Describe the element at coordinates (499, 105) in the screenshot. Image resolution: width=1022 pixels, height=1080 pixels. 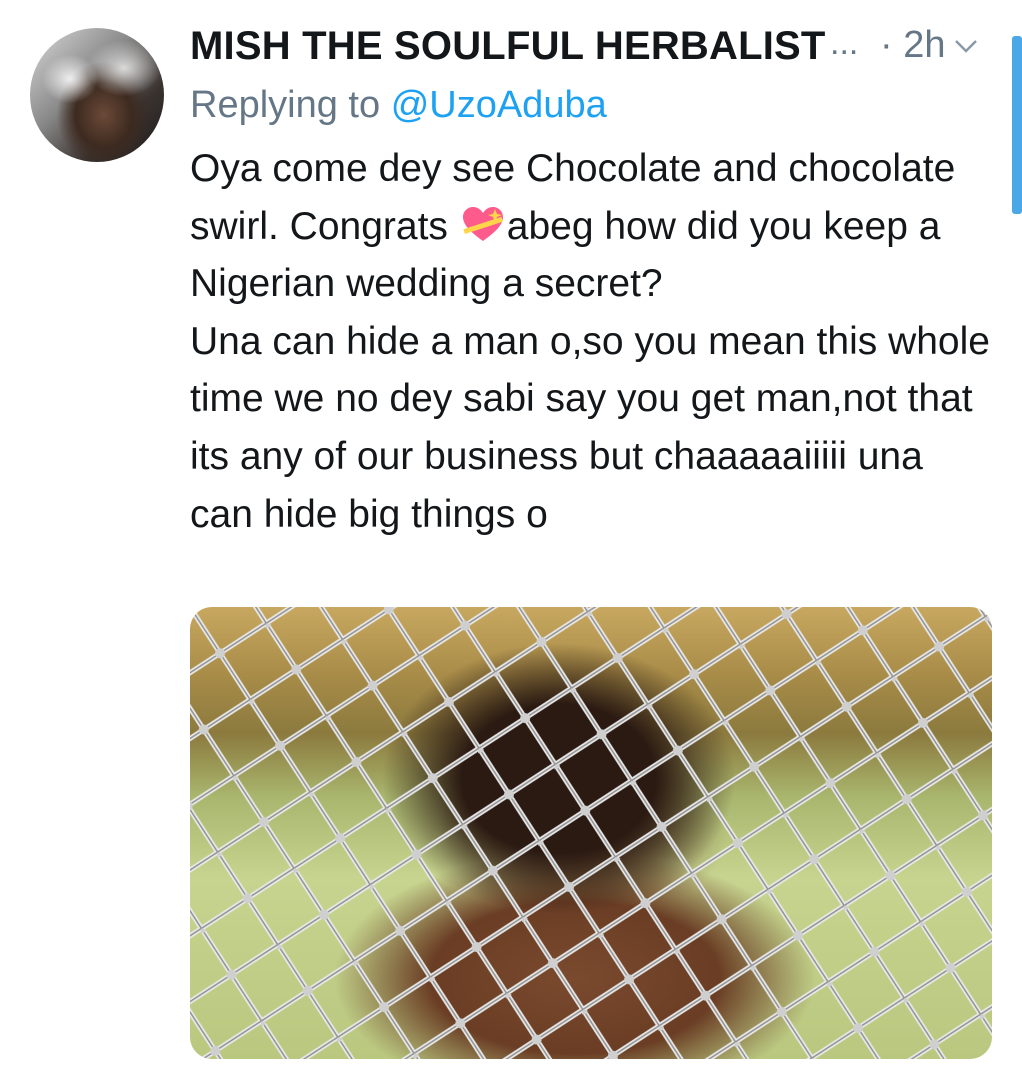
I see `reply-handle-link: @UzoAduba` at that location.